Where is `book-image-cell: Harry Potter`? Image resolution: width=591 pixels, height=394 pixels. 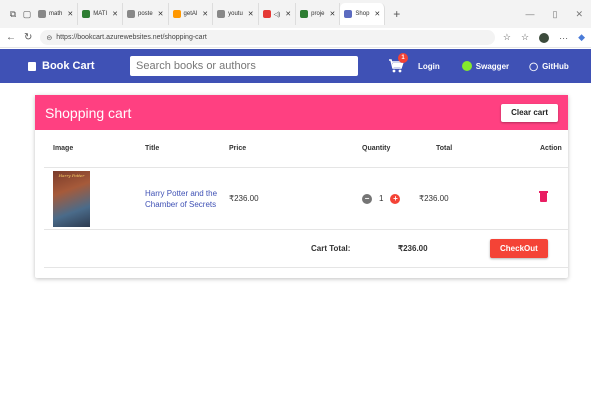
book-image-cell: Harry Potter is located at coordinates (90, 198).